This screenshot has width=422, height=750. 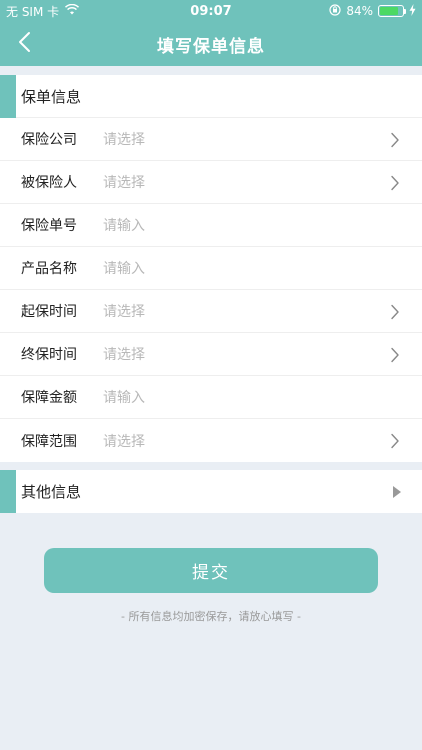 What do you see at coordinates (412, 11) in the screenshot?
I see `bolt-icon` at bounding box center [412, 11].